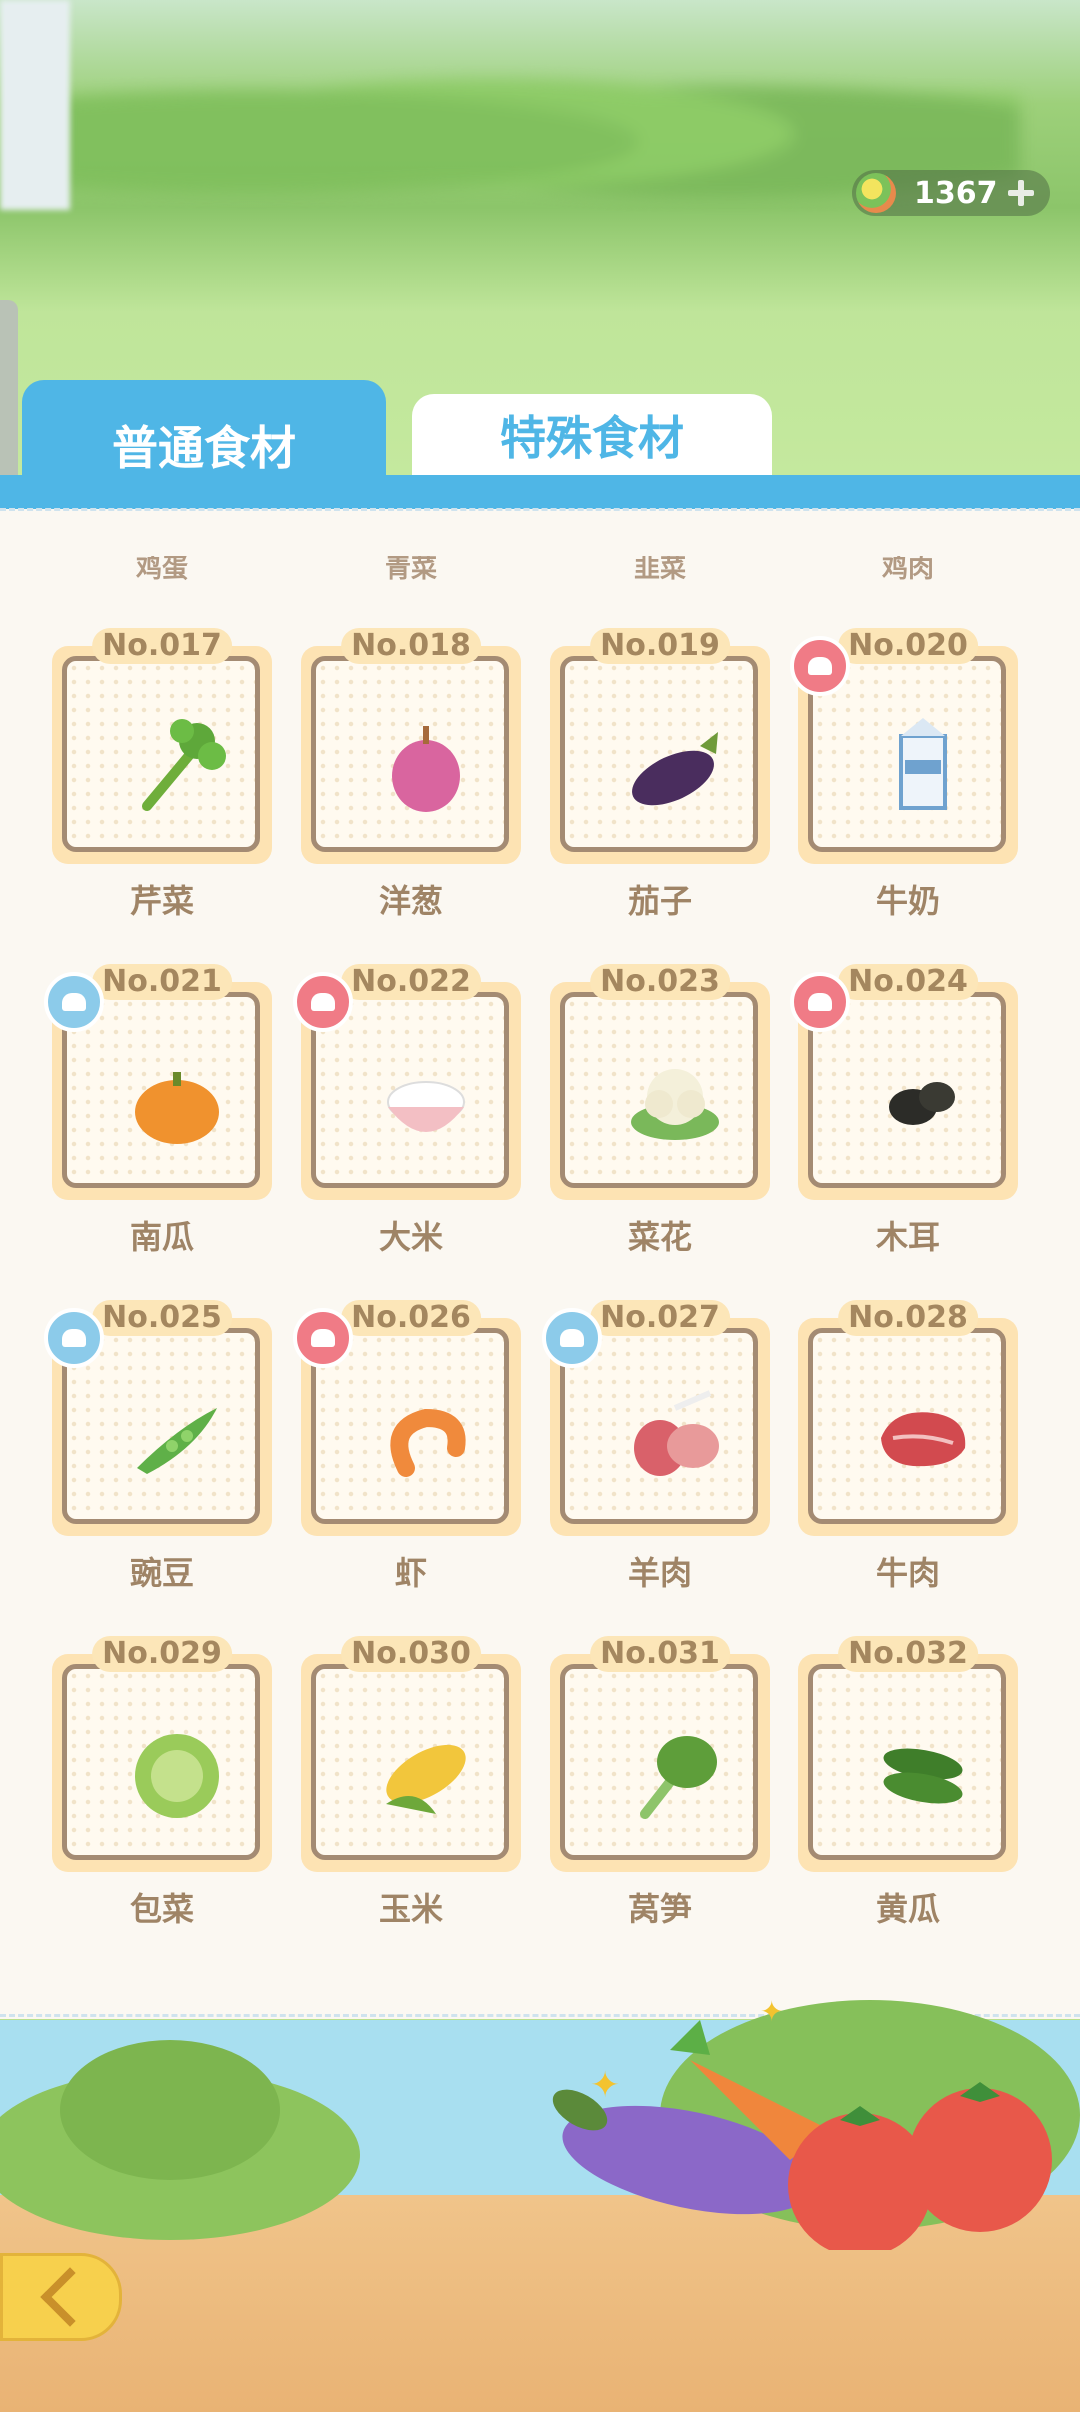 This screenshot has height=2412, width=1080. Describe the element at coordinates (923, 1439) in the screenshot. I see `beef-icon` at that location.